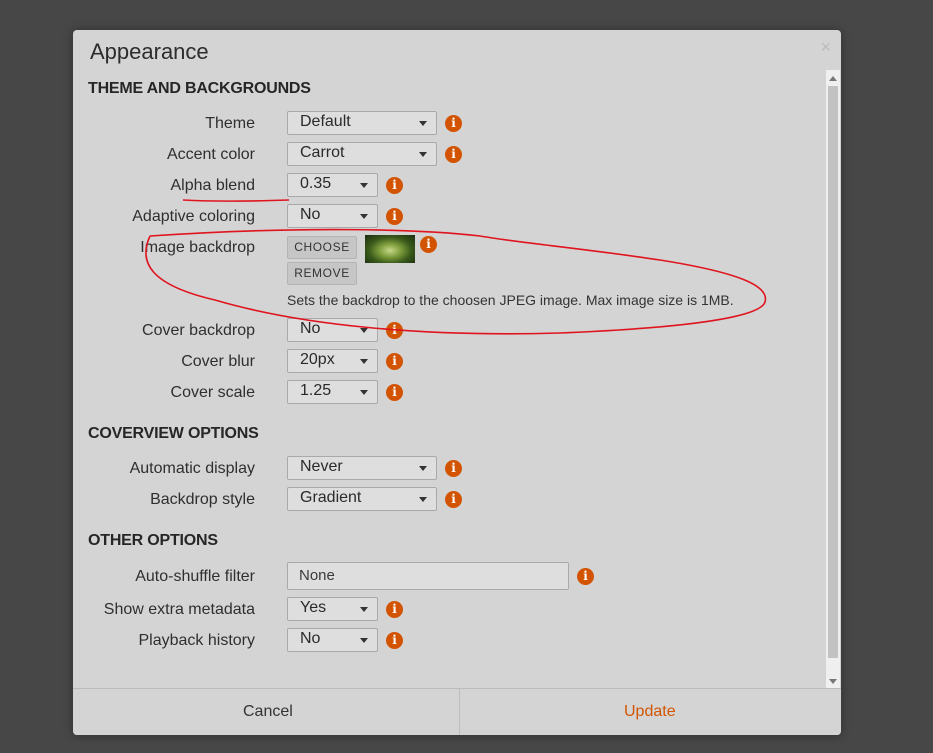 This screenshot has height=753, width=933. Describe the element at coordinates (322, 152) in the screenshot. I see `accent-color-value: Carrot` at that location.